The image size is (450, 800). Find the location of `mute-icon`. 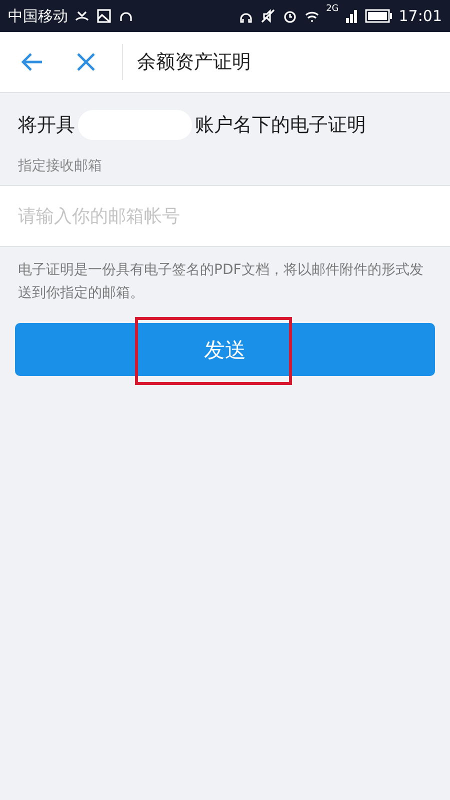

mute-icon is located at coordinates (268, 16).